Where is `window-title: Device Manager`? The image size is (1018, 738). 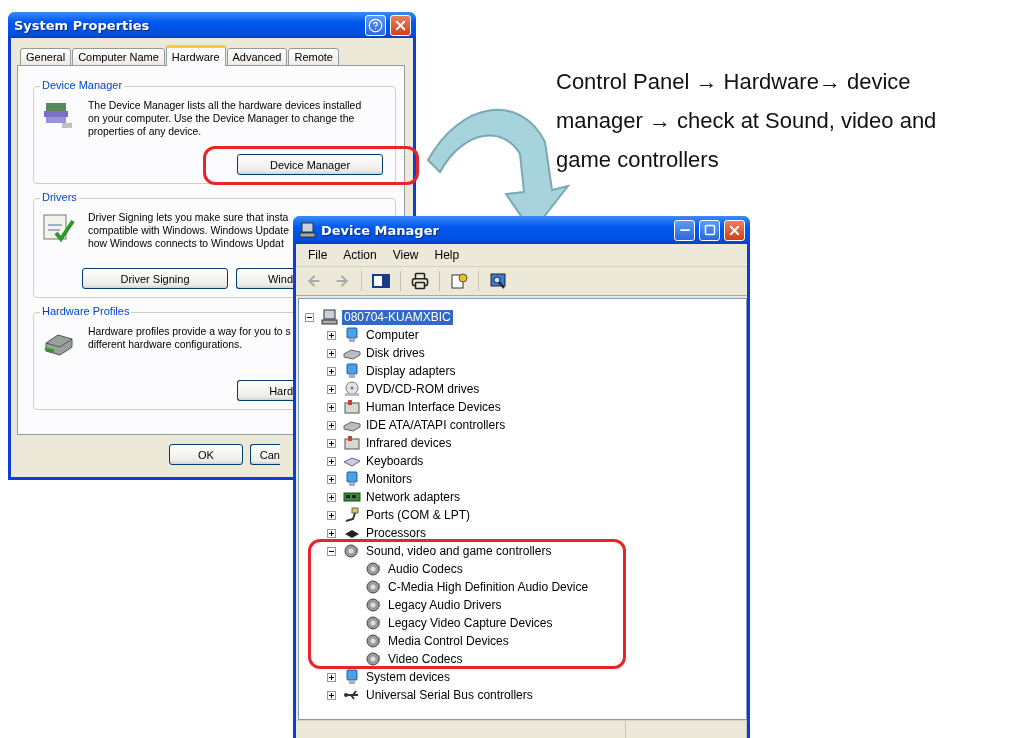 window-title: Device Manager is located at coordinates (380, 230).